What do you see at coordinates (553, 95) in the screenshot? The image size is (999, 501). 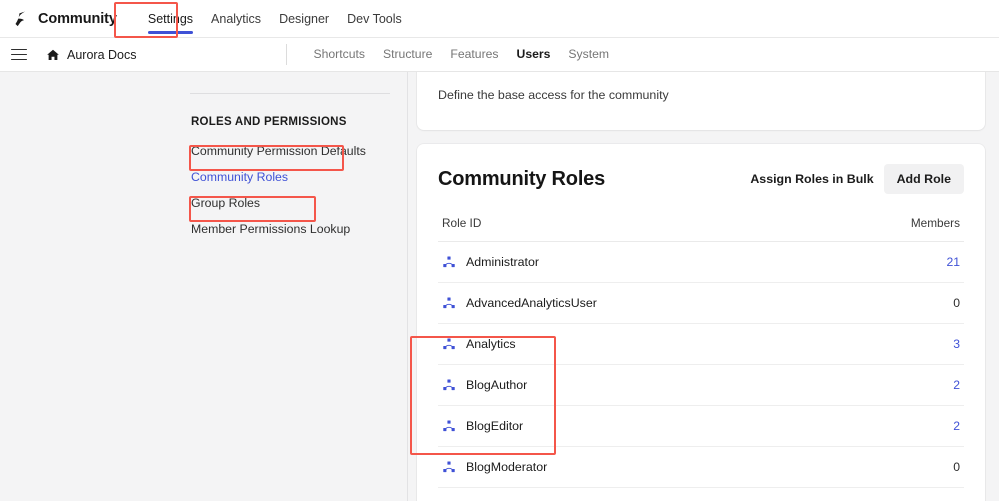 I see `base-access-description: Define the base access for the community` at bounding box center [553, 95].